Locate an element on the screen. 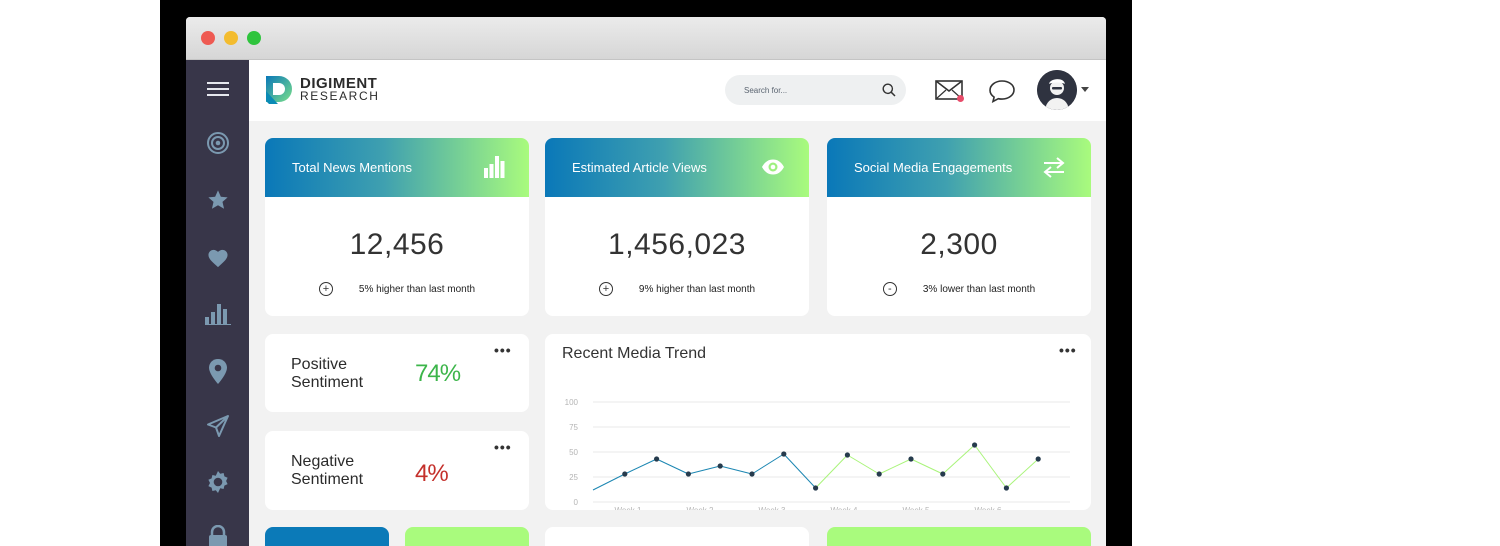  sidebar-item-location is located at coordinates (217, 372).